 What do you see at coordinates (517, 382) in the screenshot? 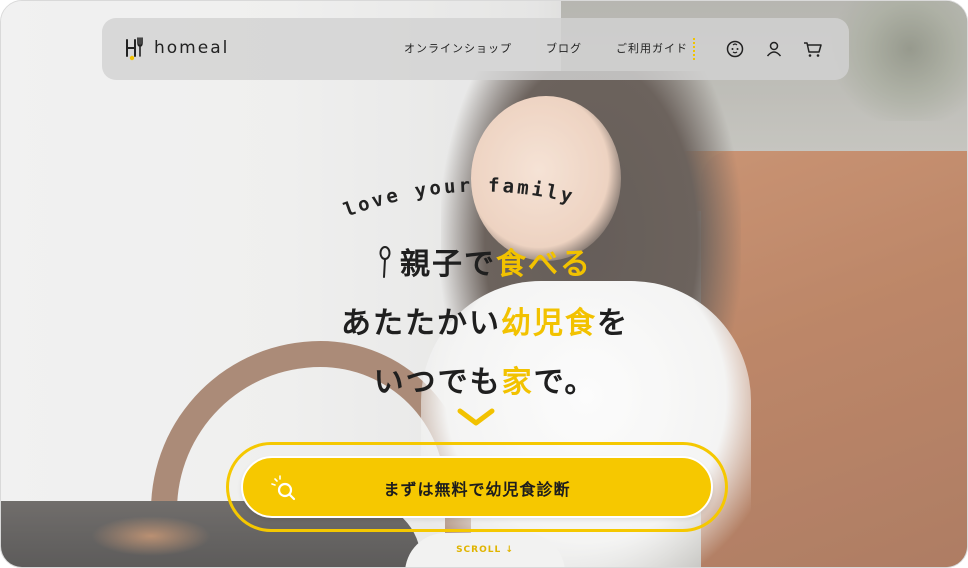
I see `headline-line-3-accent: 家` at bounding box center [517, 382].